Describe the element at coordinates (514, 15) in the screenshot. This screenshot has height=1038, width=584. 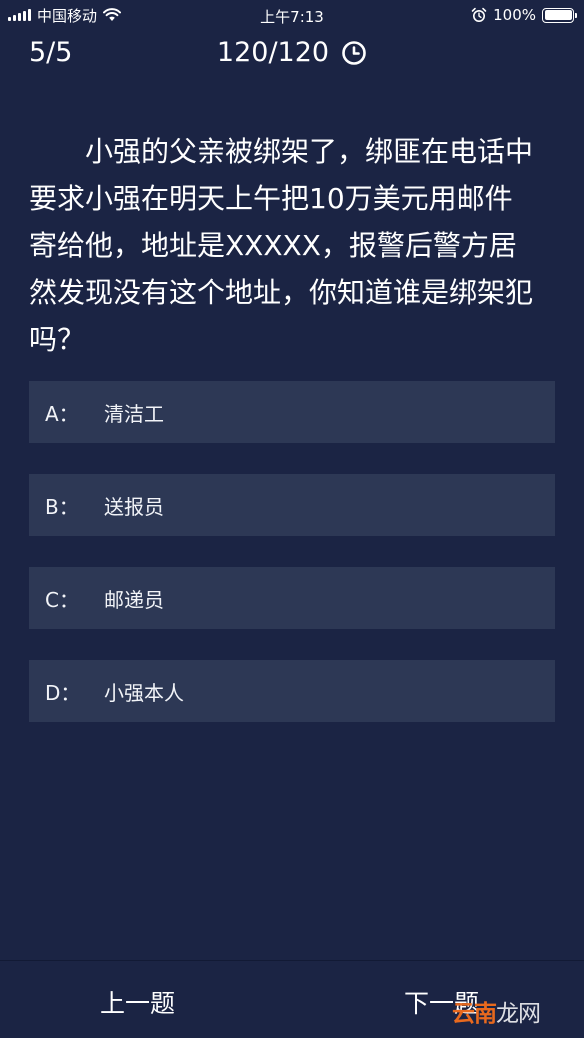
I see `battery-percent: 100%` at that location.